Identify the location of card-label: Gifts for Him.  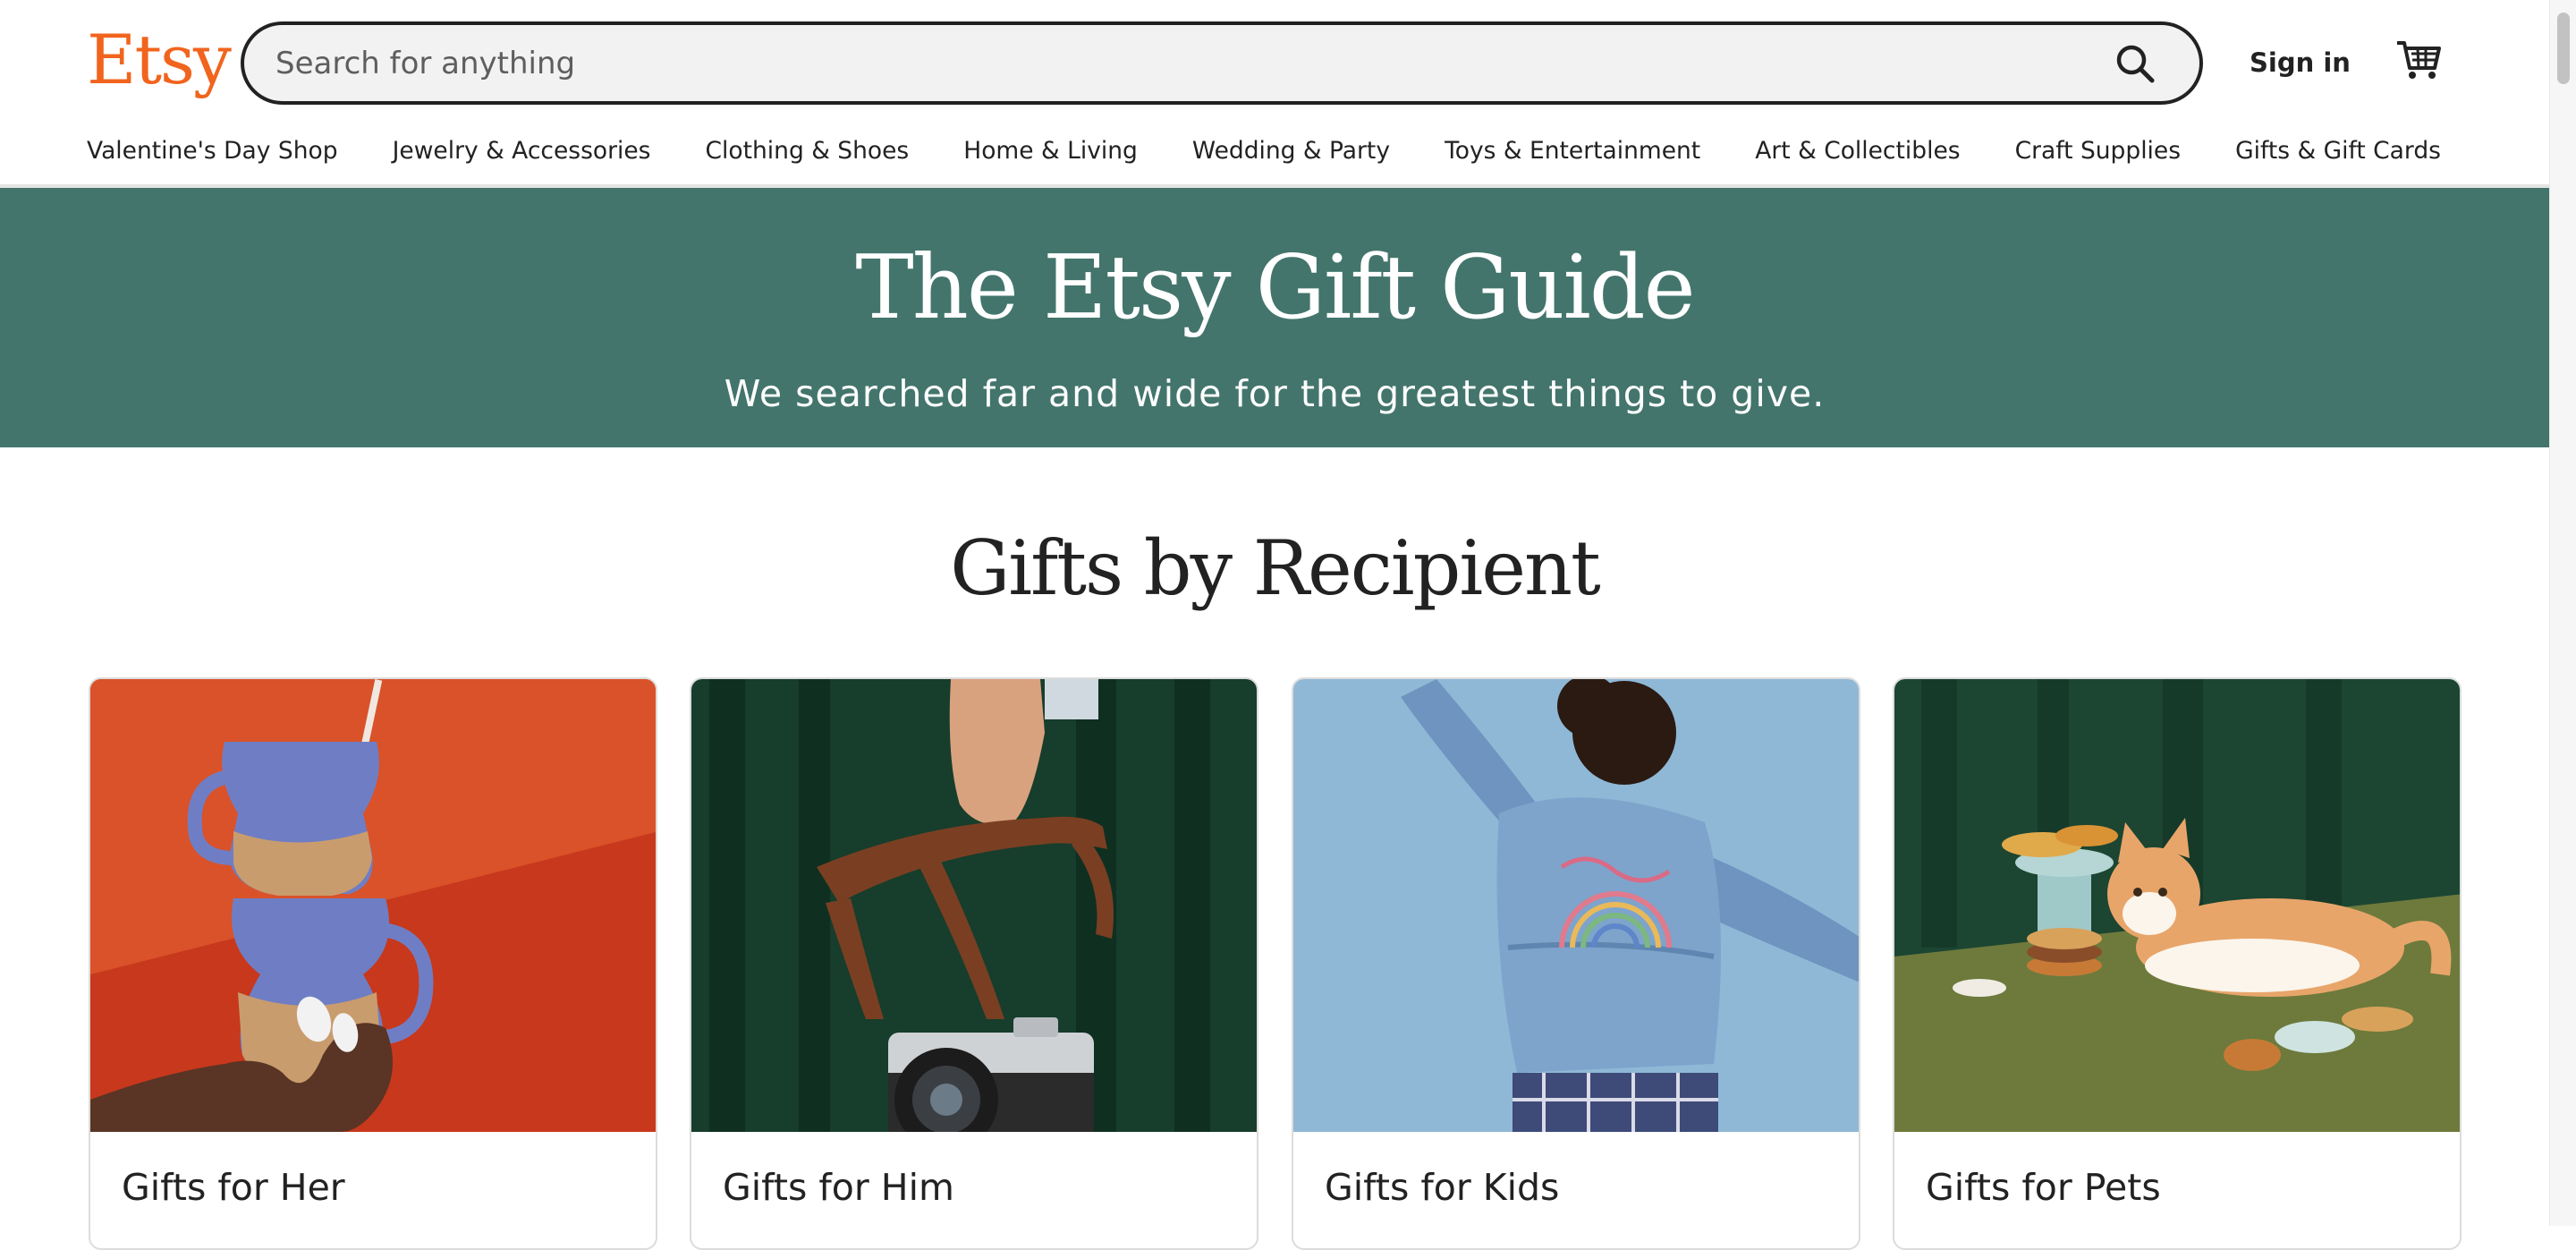
(838, 1187).